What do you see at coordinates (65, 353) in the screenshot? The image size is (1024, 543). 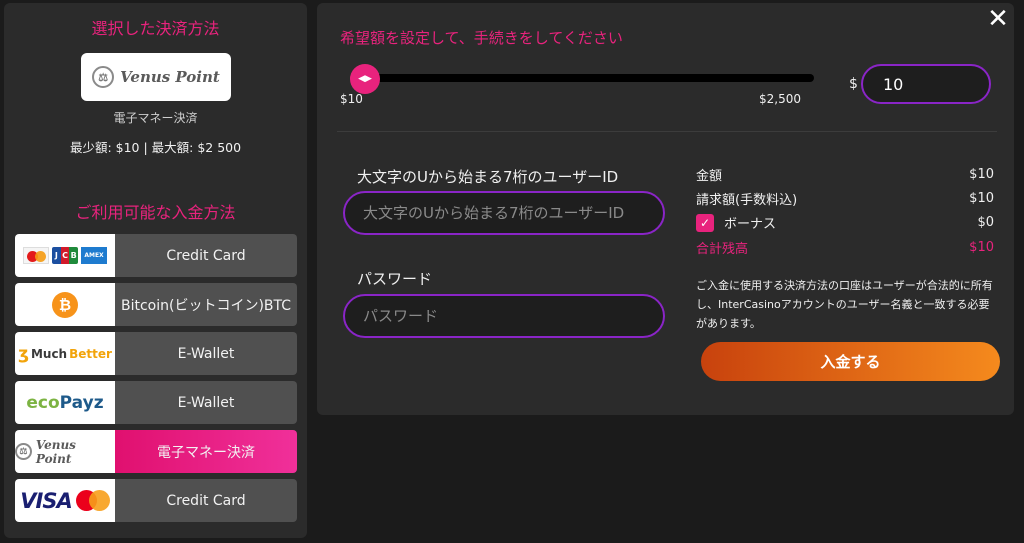 I see `muchbetter-logo: ʒ Much Better` at bounding box center [65, 353].